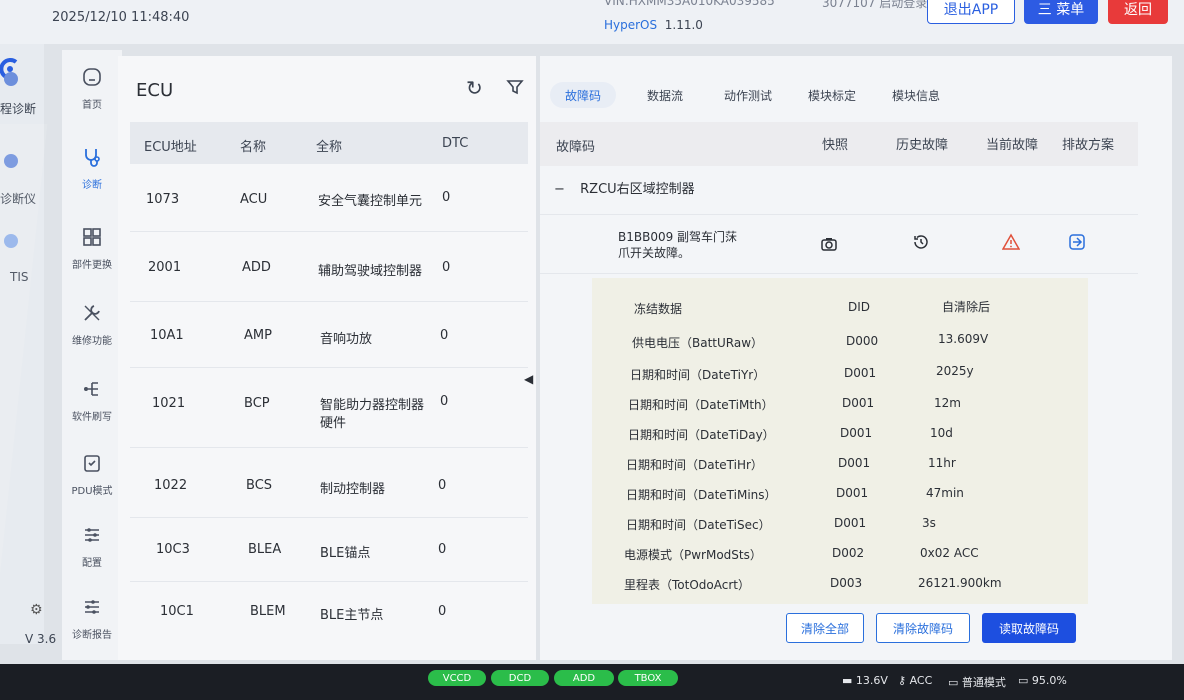  Describe the element at coordinates (971, 12) in the screenshot. I see `exit-app-button: 退出APP` at that location.